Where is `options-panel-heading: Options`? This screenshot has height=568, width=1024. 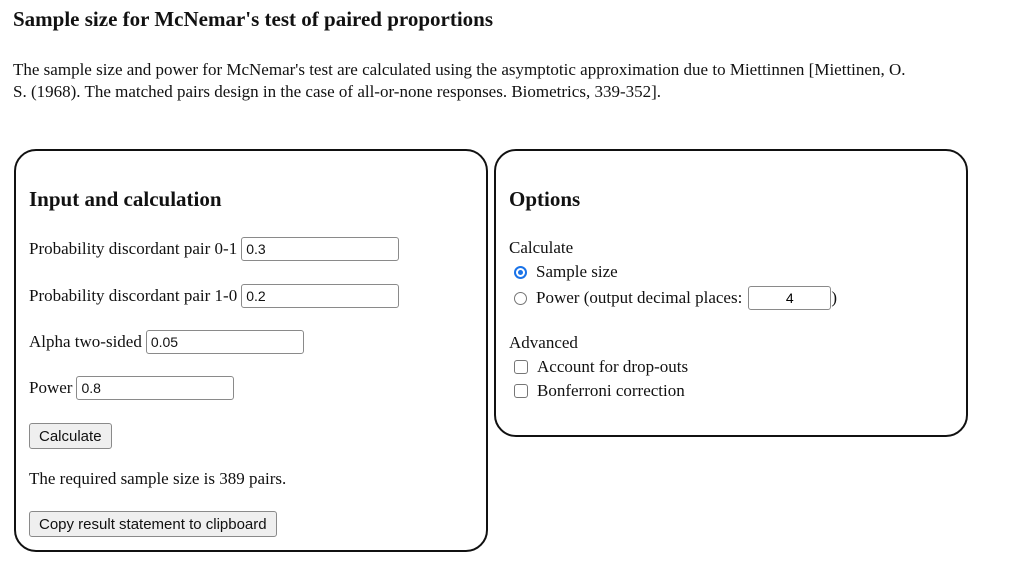 options-panel-heading: Options is located at coordinates (545, 199).